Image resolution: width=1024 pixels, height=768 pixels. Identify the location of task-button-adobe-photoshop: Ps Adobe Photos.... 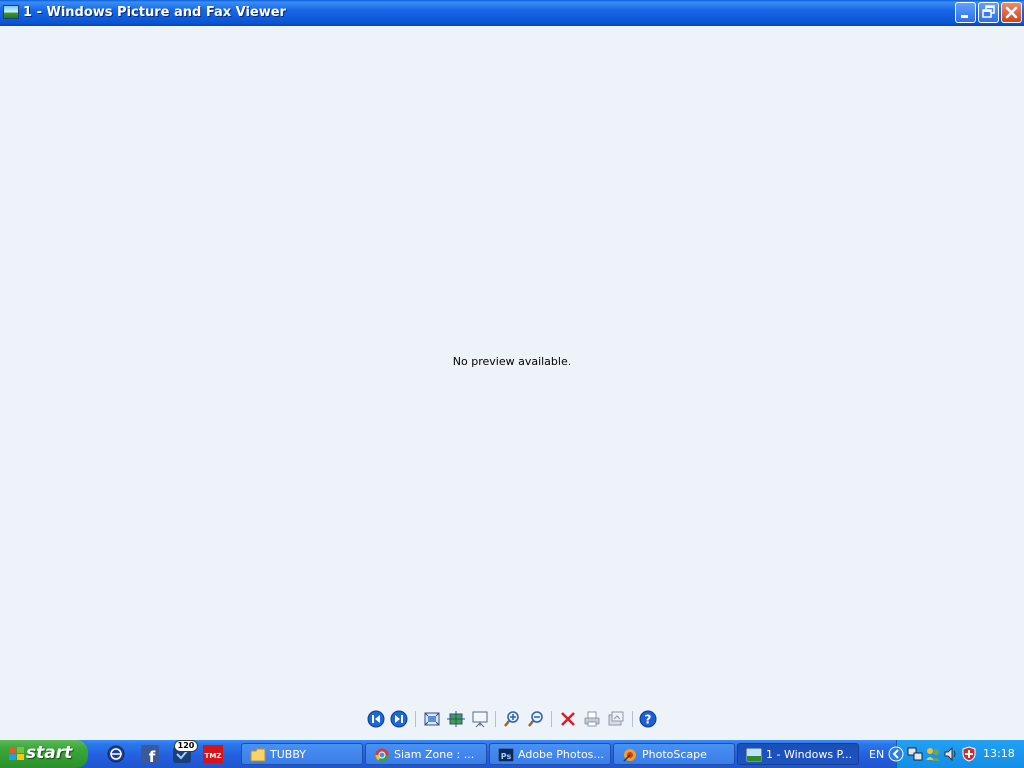
(550, 754).